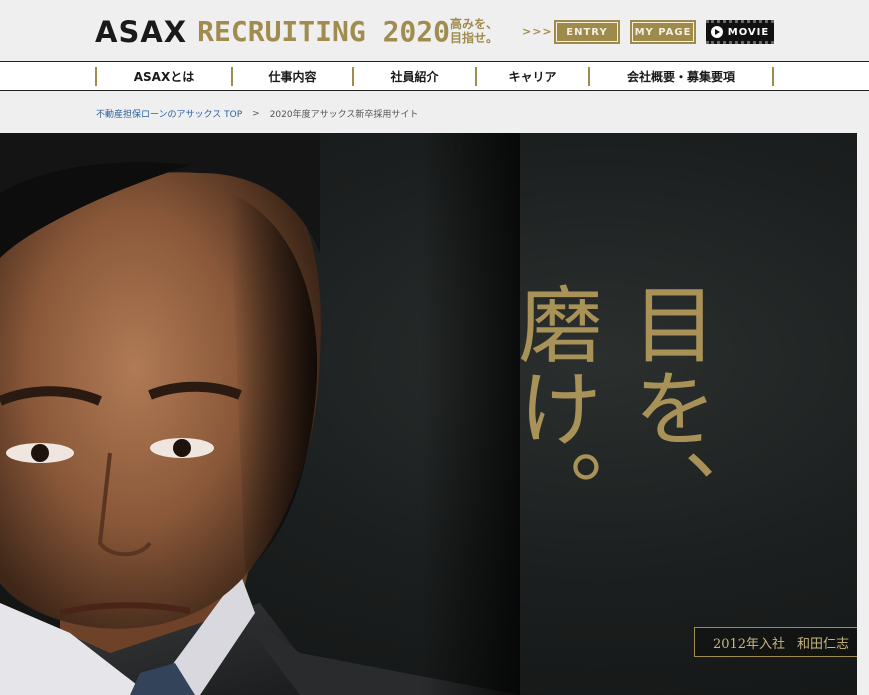  Describe the element at coordinates (474, 38) in the screenshot. I see `tagline-line-2: 目指せ。` at that location.